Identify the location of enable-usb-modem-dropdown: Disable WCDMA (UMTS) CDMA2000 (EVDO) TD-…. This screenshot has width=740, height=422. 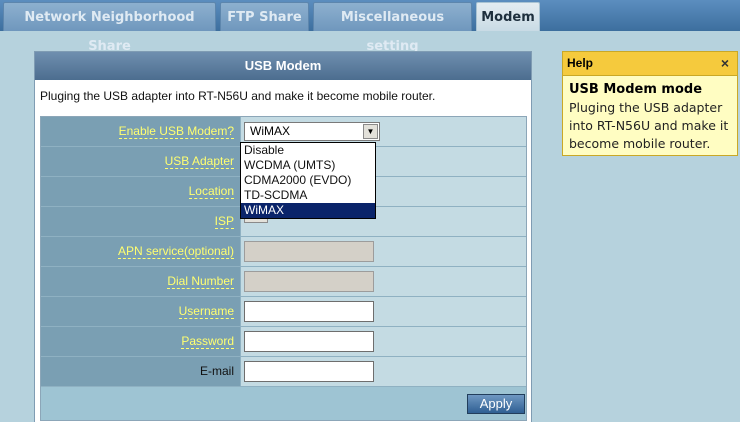
(308, 180).